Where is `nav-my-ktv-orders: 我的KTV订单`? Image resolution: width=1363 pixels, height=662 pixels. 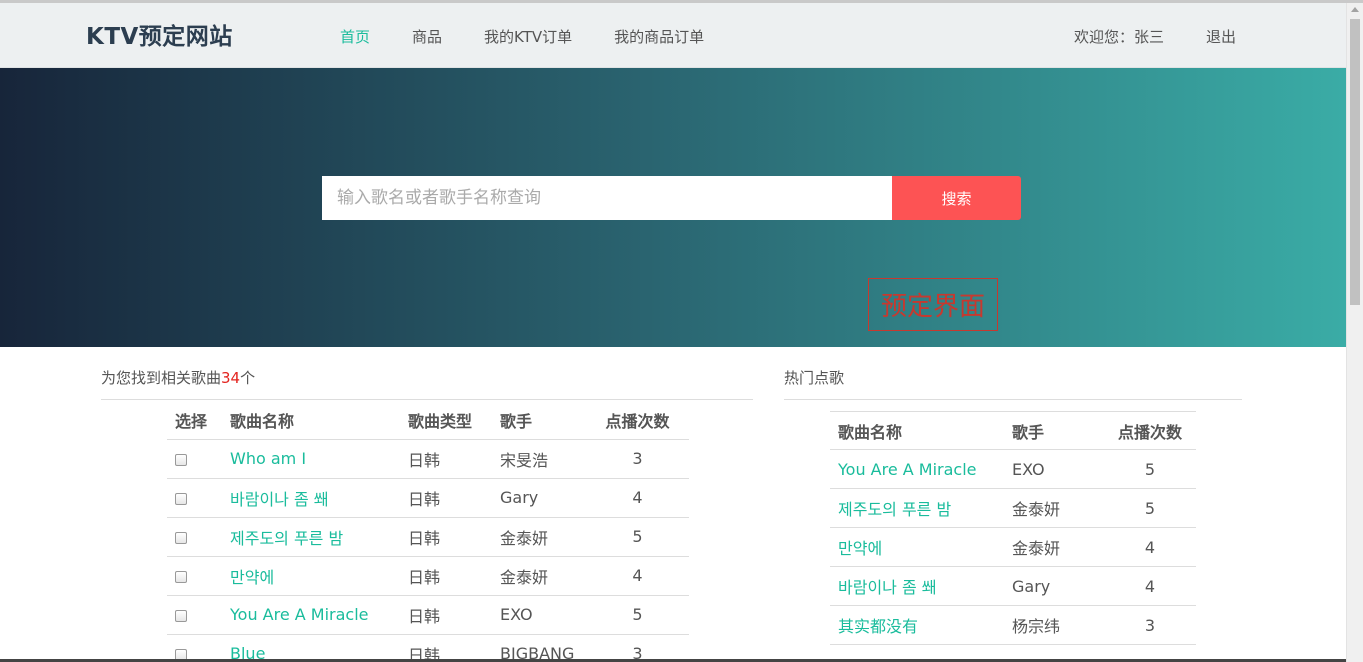
nav-my-ktv-orders: 我的KTV订单 is located at coordinates (528, 36).